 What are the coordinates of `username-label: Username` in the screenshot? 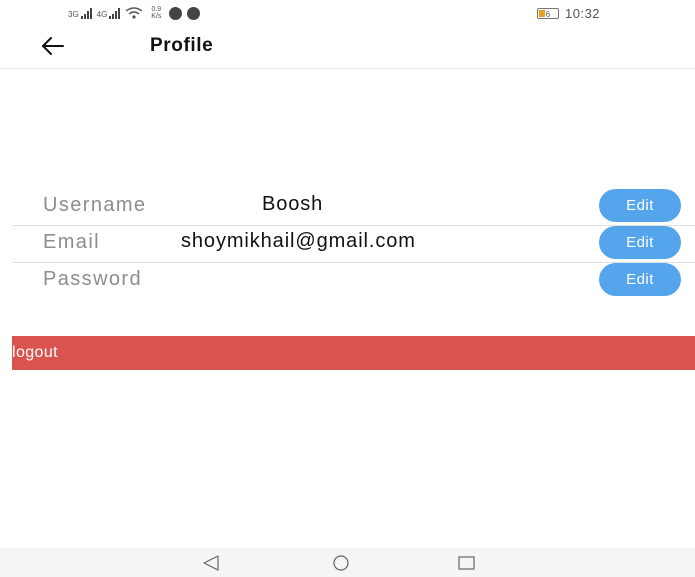 It's located at (95, 205).